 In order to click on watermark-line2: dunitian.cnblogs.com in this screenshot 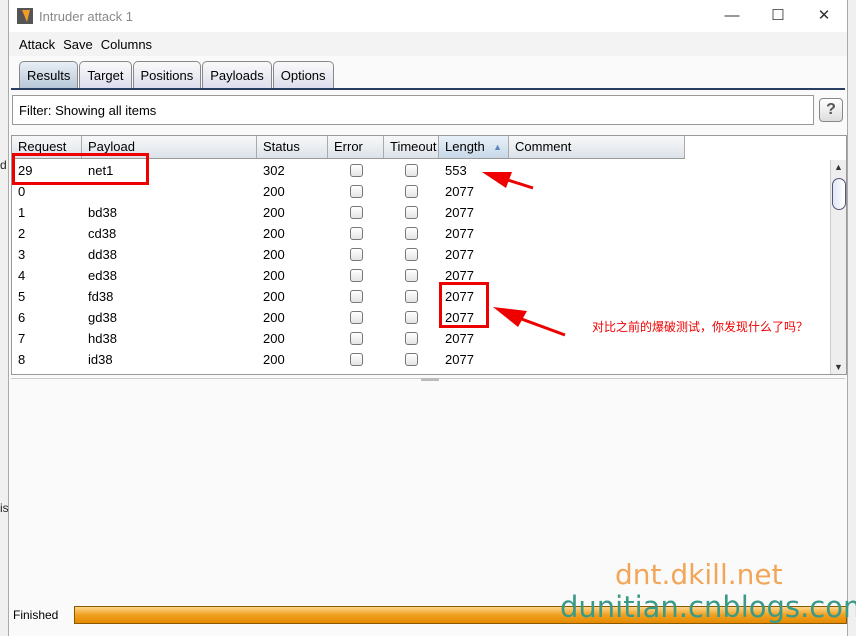, I will do `click(708, 607)`.